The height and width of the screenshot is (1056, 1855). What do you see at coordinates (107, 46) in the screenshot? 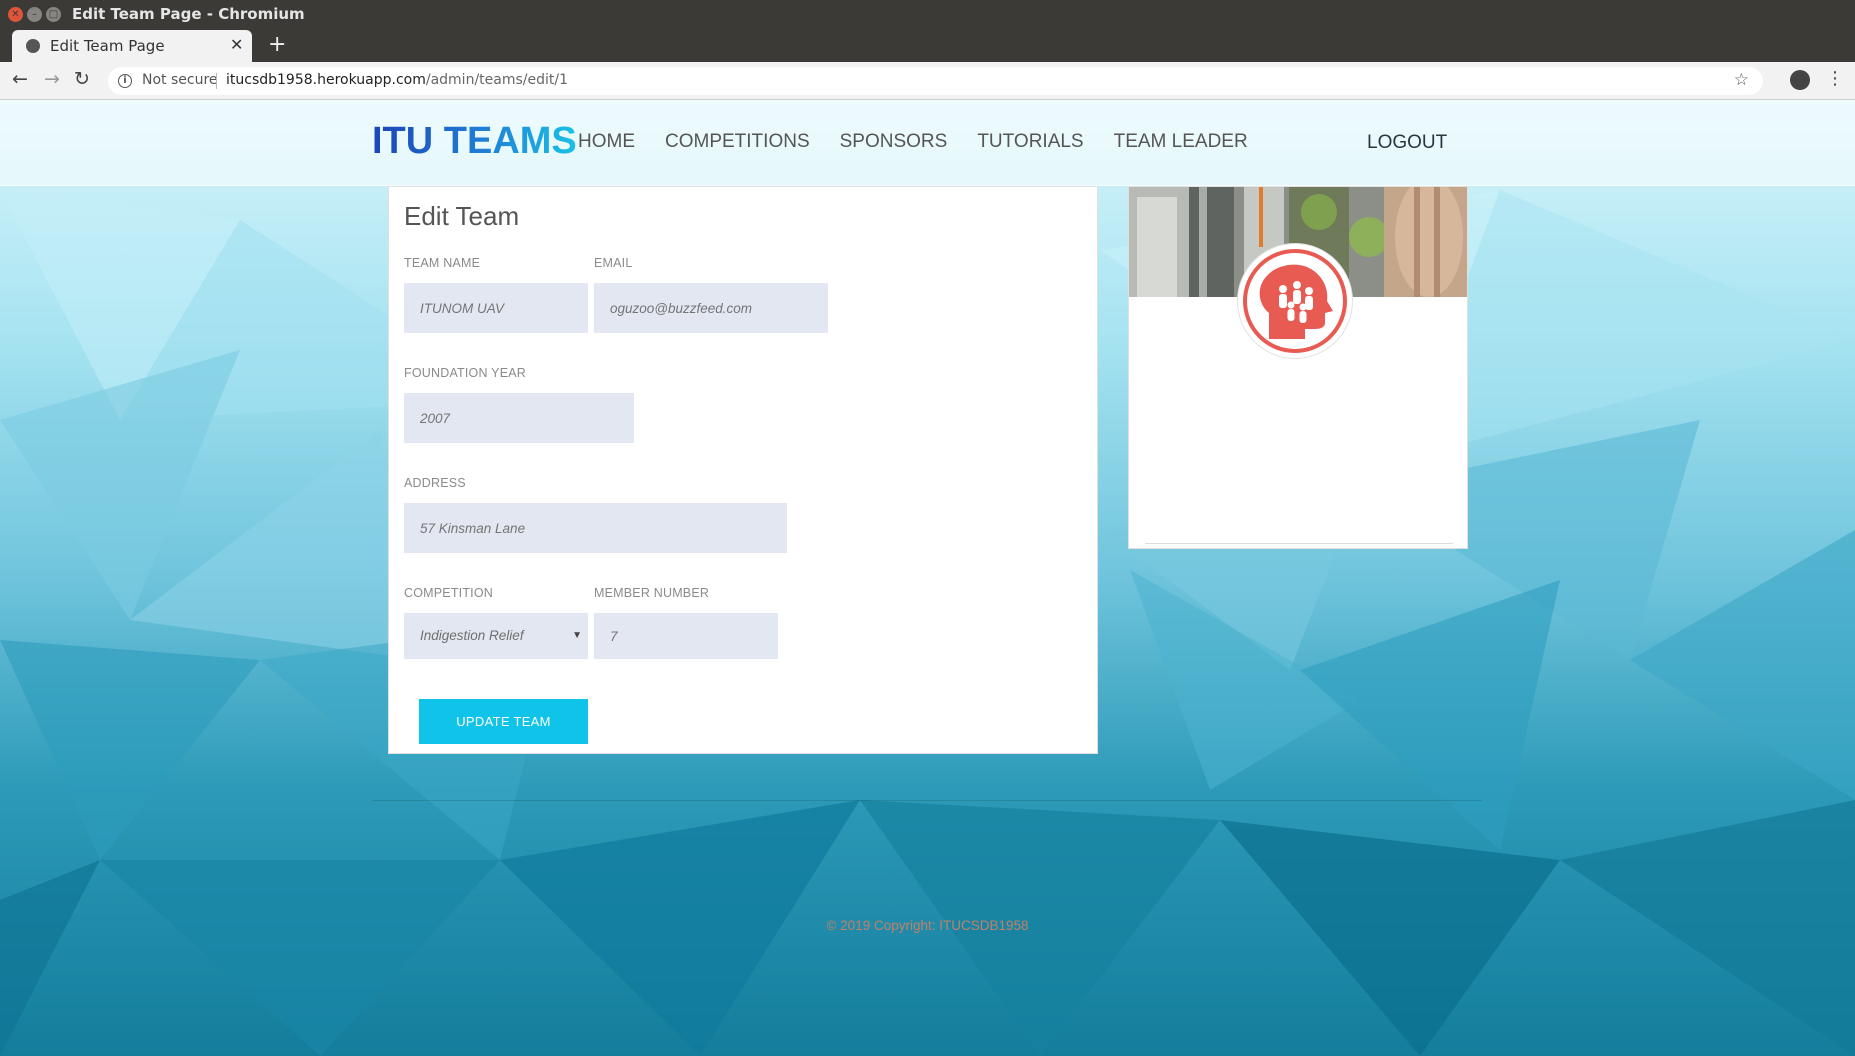
I see `tab-title: Edit Team Page` at bounding box center [107, 46].